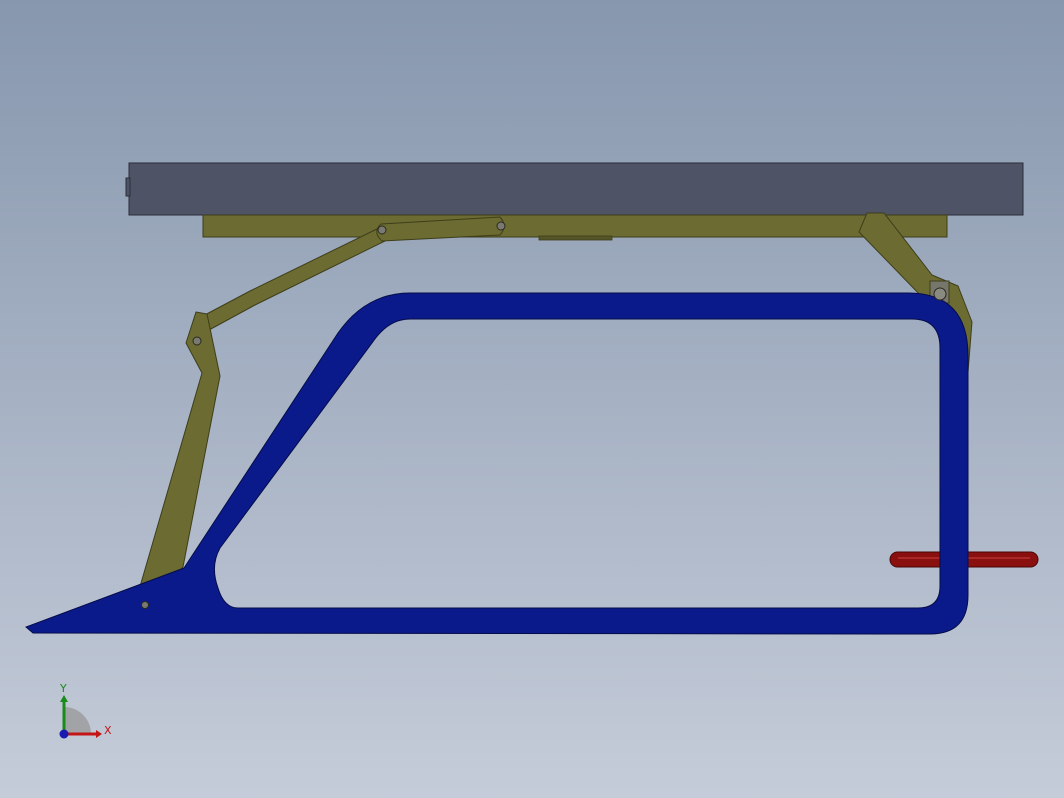 This screenshot has height=798, width=1064. Describe the element at coordinates (575, 238) in the screenshot. I see `plate-slot` at that location.